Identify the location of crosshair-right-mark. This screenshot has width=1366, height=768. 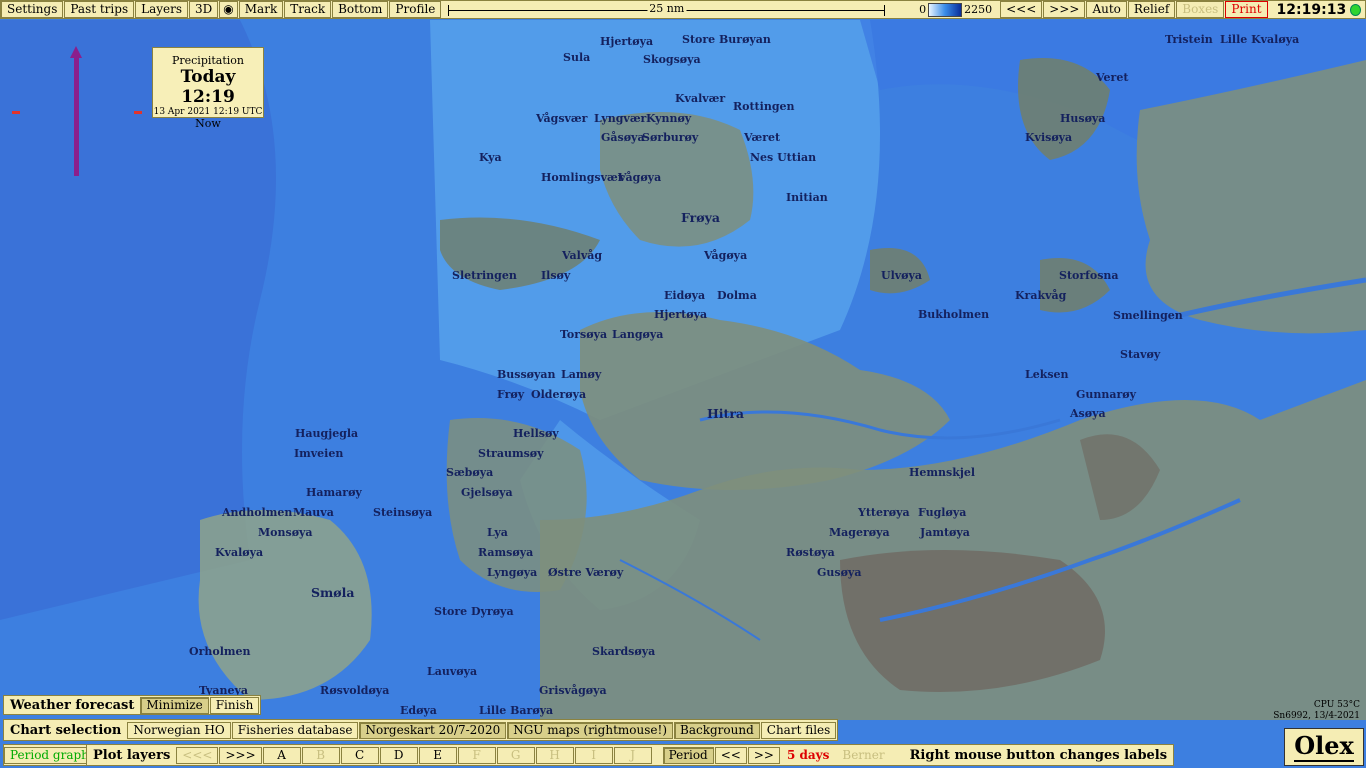
(138, 112).